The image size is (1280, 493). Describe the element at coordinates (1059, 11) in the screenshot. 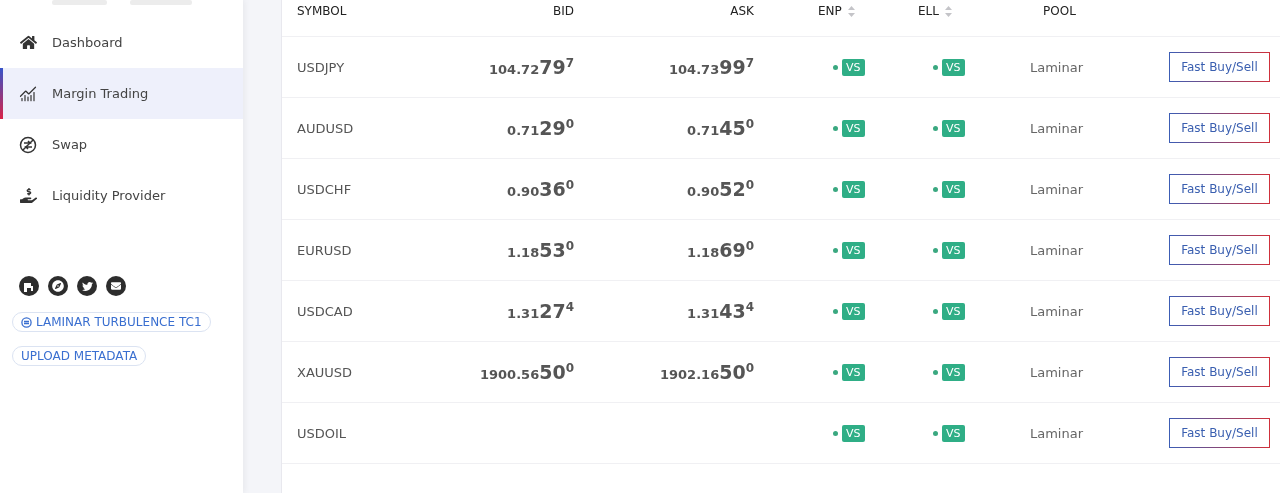

I see `column-header: POOL` at that location.